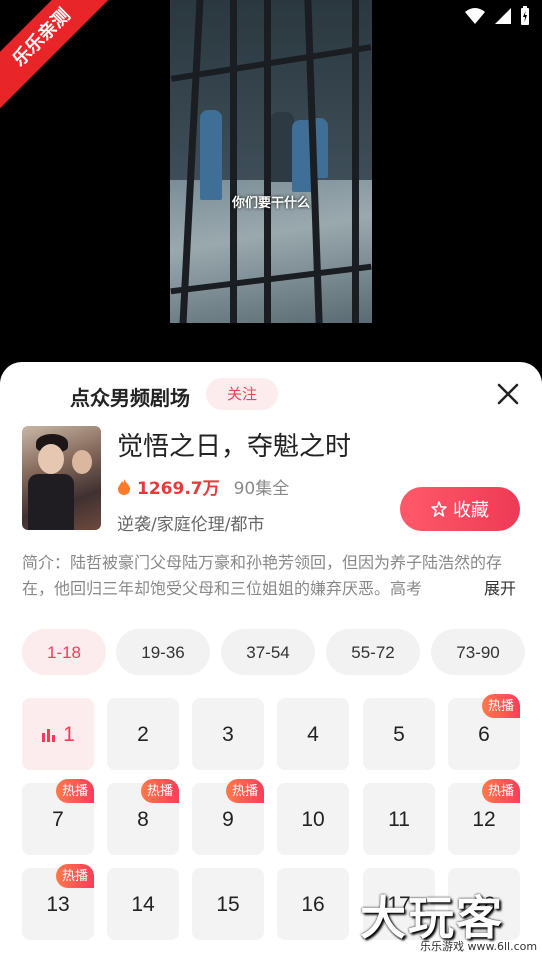 The height and width of the screenshot is (965, 542). Describe the element at coordinates (491, 589) in the screenshot. I see `expand-synopsis-button: 展开` at that location.